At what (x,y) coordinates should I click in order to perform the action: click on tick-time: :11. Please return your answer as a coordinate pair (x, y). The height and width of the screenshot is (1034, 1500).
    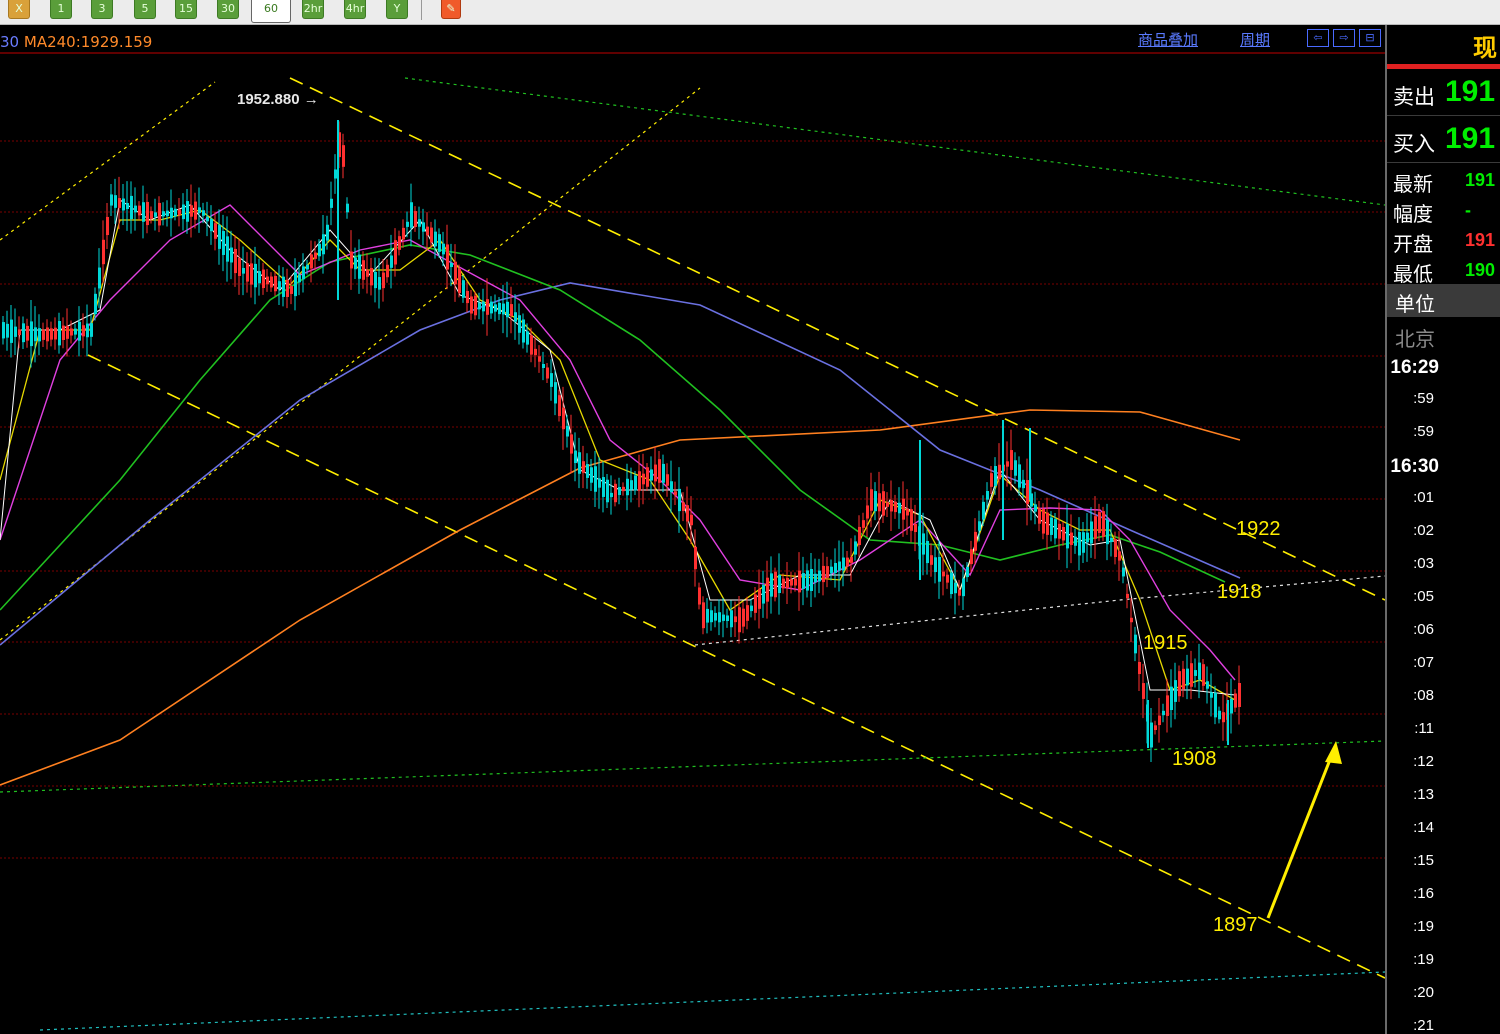
    Looking at the image, I should click on (1424, 728).